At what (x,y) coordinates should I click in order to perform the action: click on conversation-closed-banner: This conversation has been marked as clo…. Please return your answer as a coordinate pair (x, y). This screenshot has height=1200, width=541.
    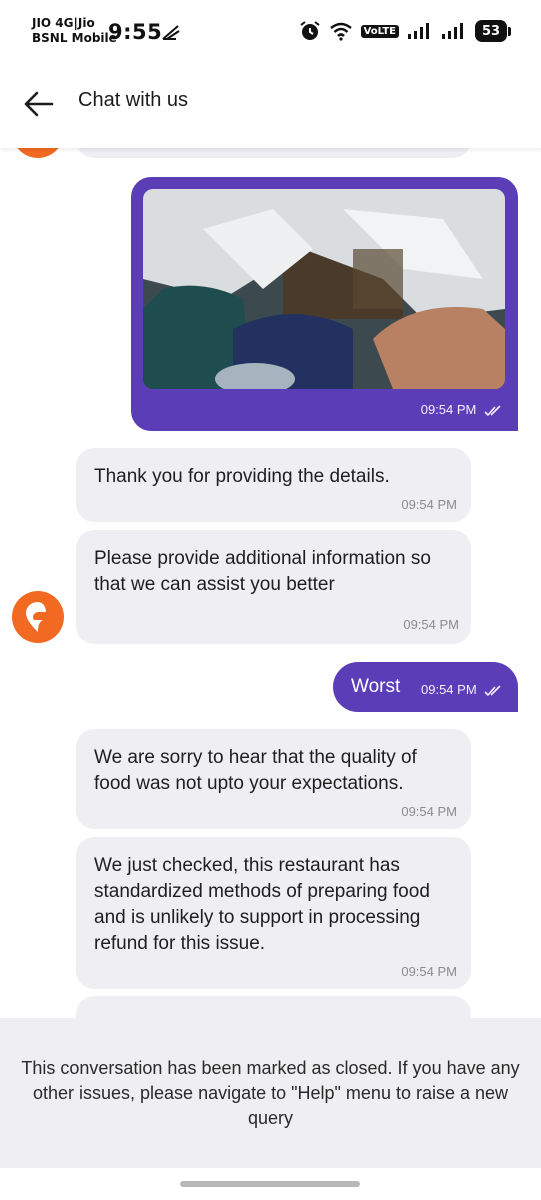
    Looking at the image, I should click on (270, 1093).